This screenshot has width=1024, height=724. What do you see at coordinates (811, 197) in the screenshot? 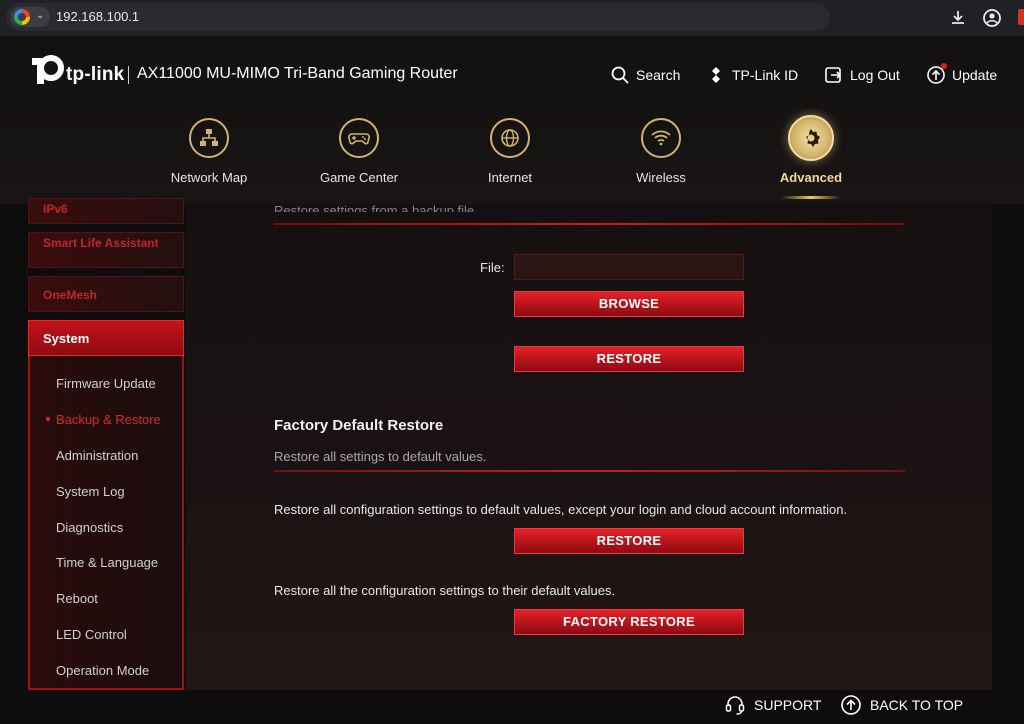
I see `active-tab-indicator` at bounding box center [811, 197].